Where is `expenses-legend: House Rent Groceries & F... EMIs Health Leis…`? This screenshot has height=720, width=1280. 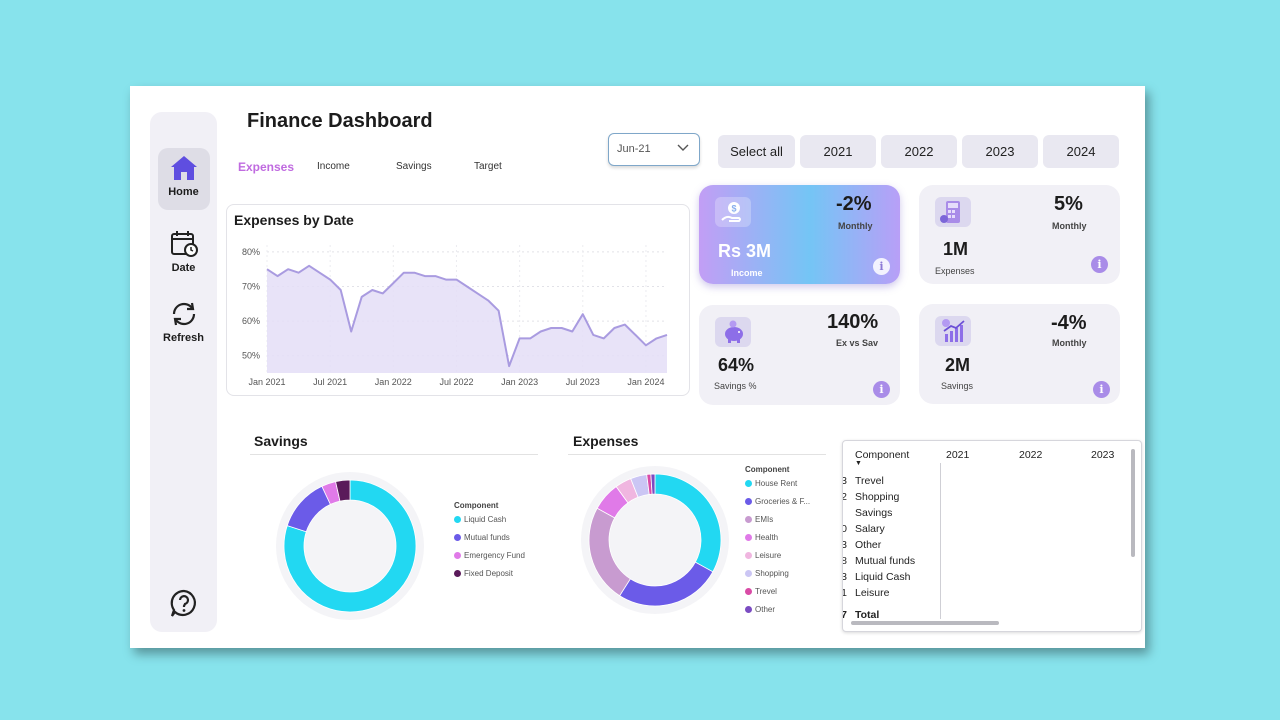
expenses-legend: House Rent Groceries & F... EMIs Health Leis… is located at coordinates (777, 551).